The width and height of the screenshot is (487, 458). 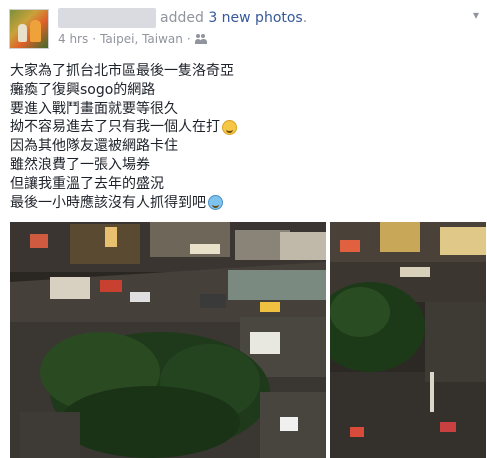 I want to click on friends-icon, so click(x=200, y=39).